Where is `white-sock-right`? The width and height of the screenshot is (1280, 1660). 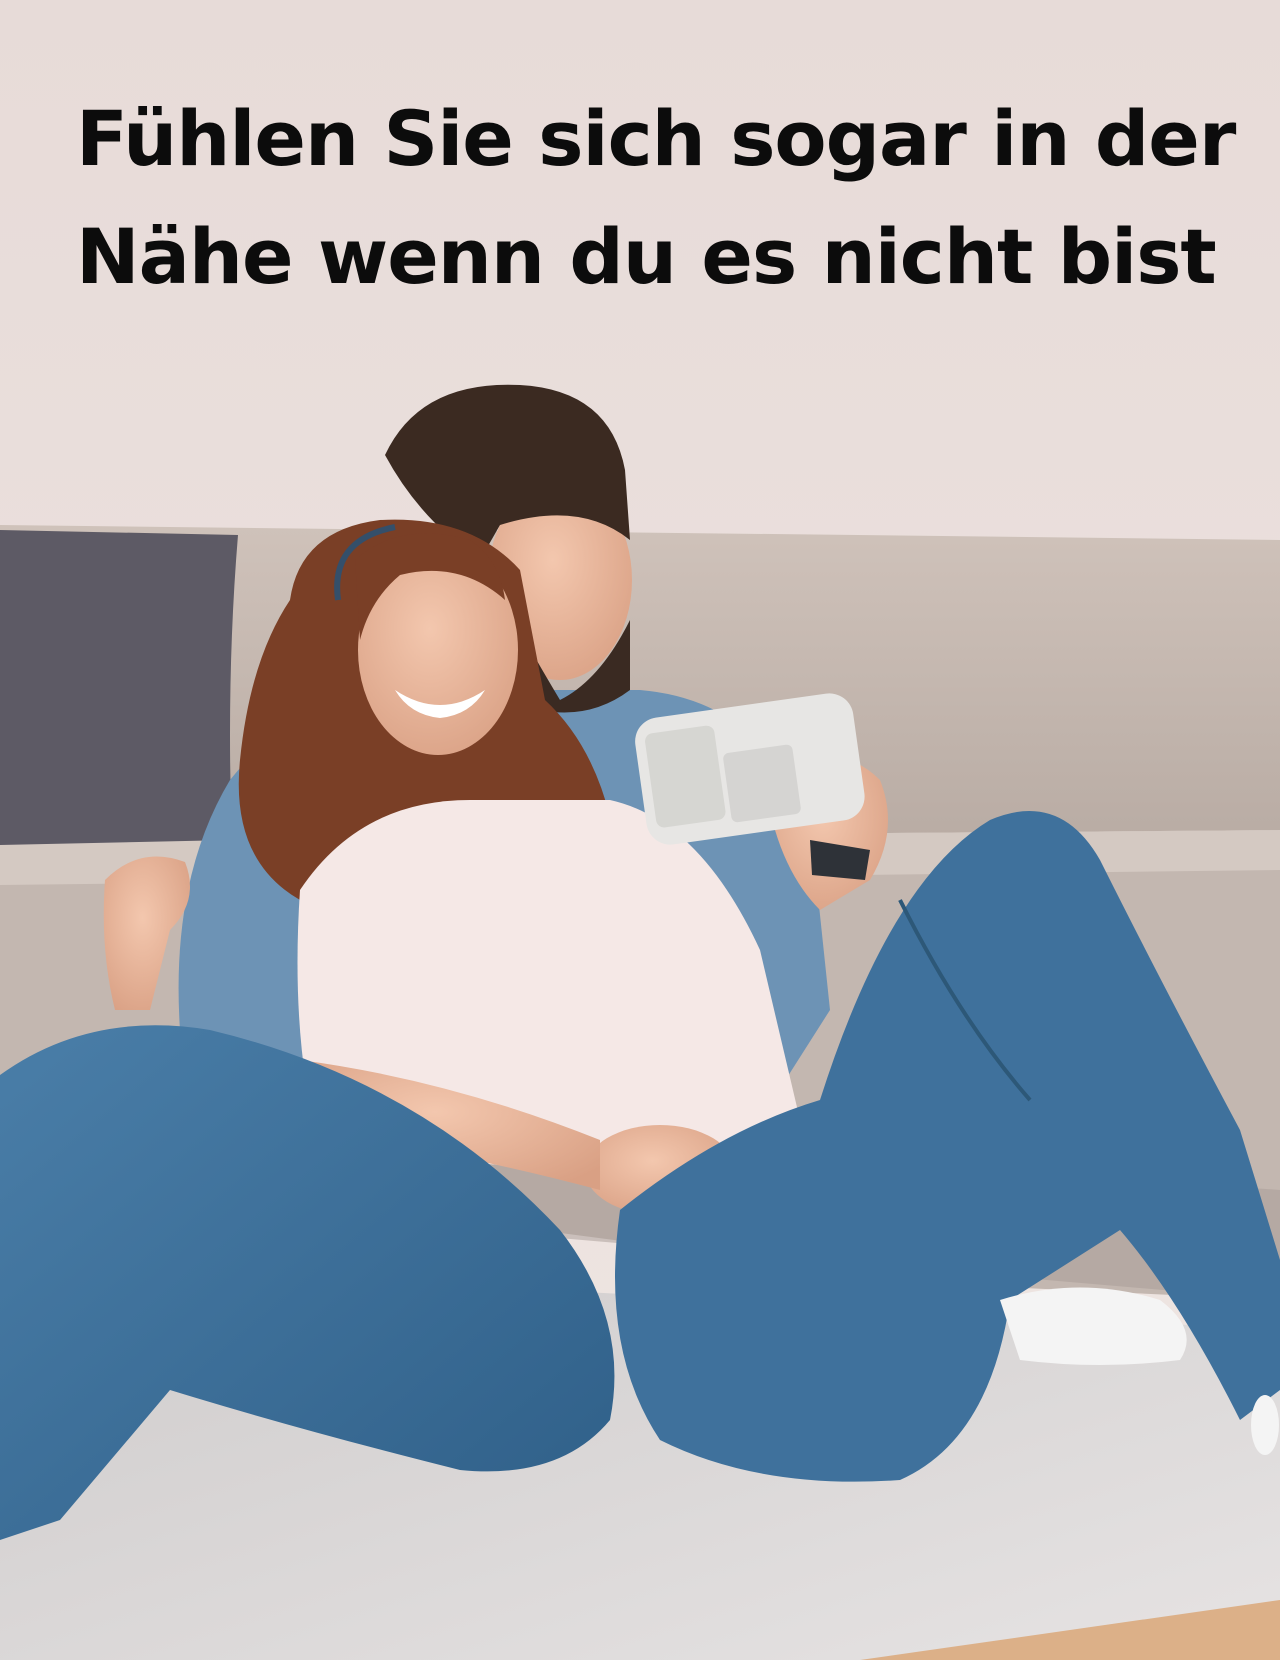
white-sock-right is located at coordinates (1265, 1425).